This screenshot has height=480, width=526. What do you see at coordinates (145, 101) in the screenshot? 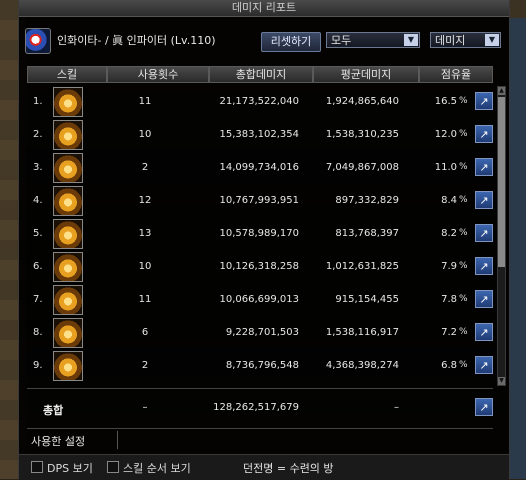
I see `use-count: 11` at bounding box center [145, 101].